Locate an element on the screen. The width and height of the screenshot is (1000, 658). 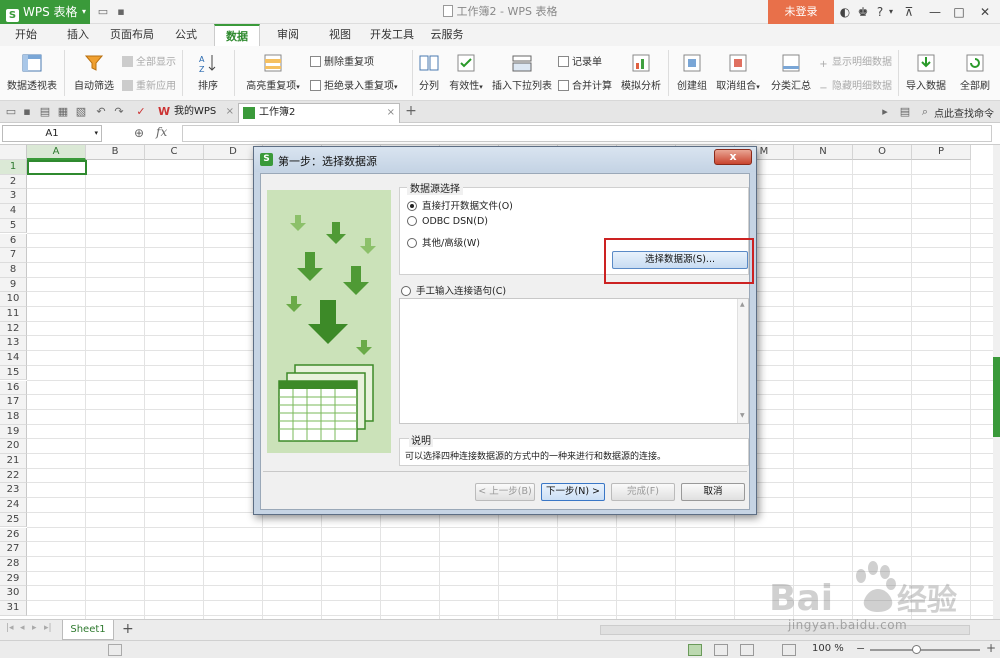
fx-icon: fx is located at coordinates (161, 132).